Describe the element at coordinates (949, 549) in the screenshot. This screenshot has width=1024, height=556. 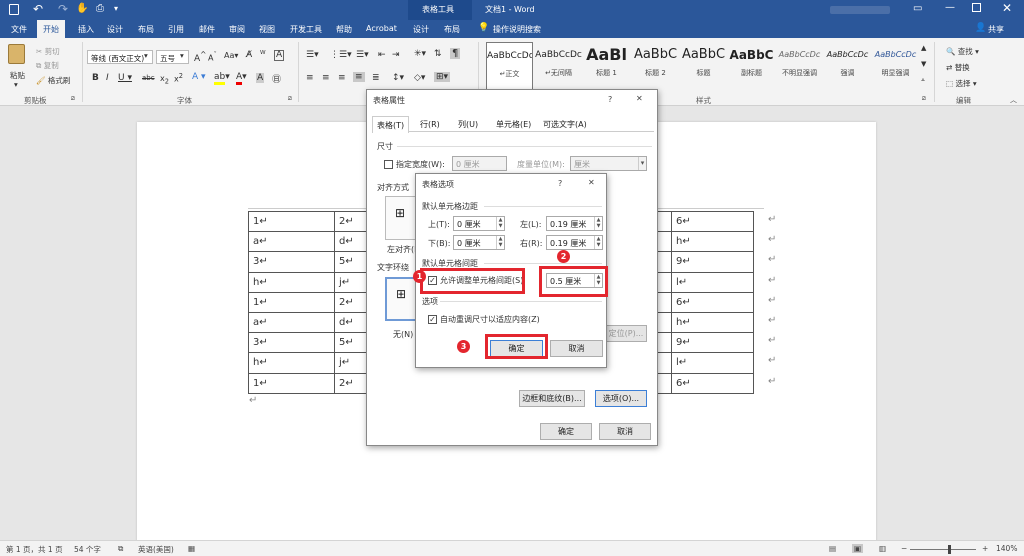
I see `zoom-thumb` at that location.